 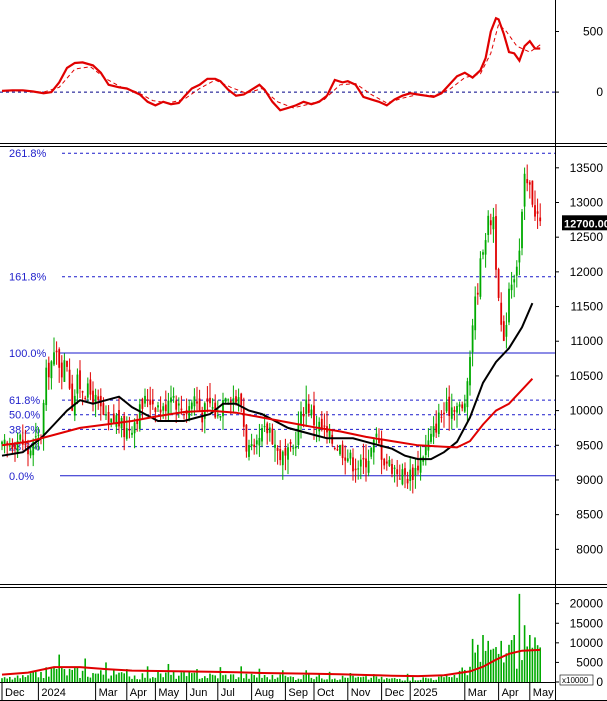 What do you see at coordinates (587, 168) in the screenshot?
I see `price-tick-label: 13500` at bounding box center [587, 168].